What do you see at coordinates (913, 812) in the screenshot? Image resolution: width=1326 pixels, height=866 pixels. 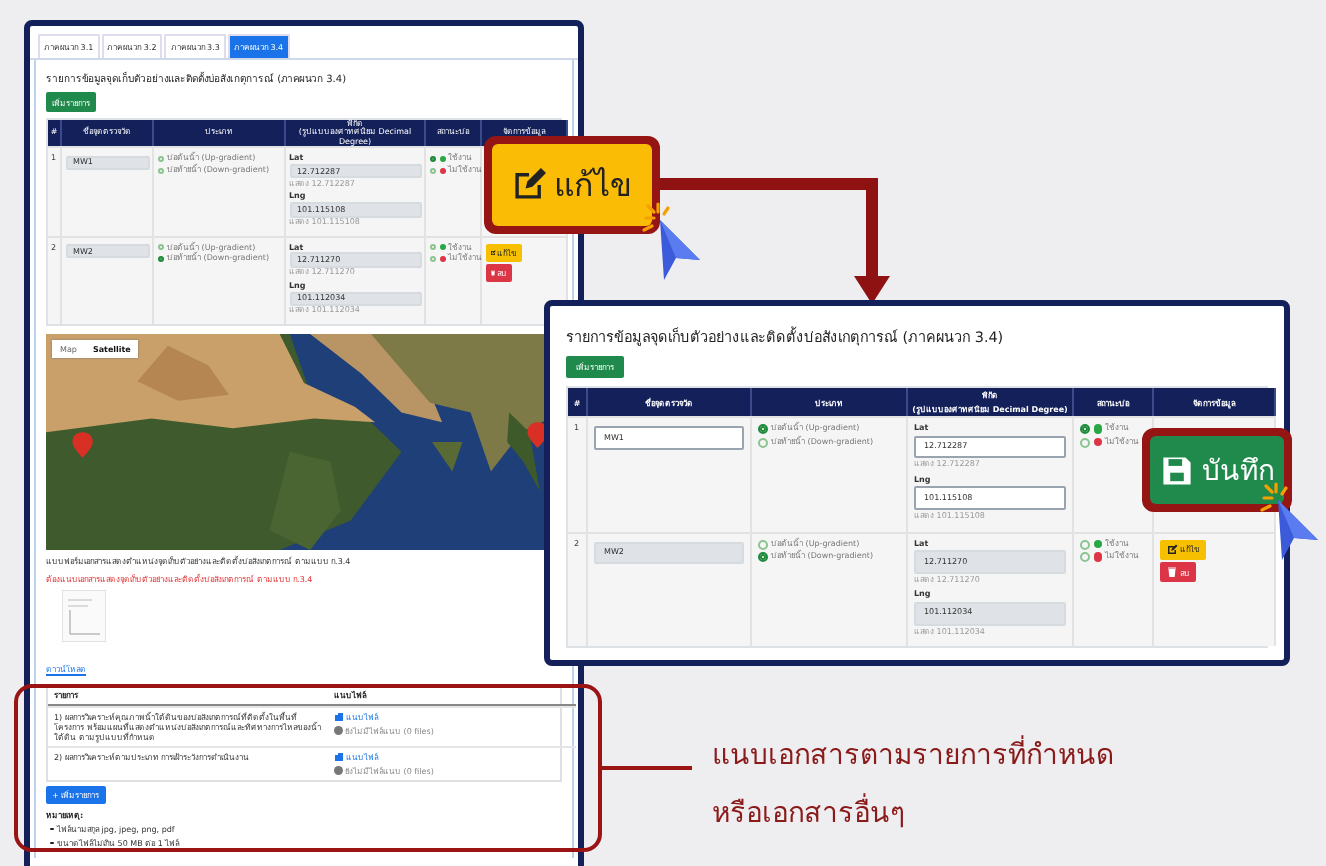 I see `annotation-text: หรือเอกสารอื่นๆ` at bounding box center [913, 812].